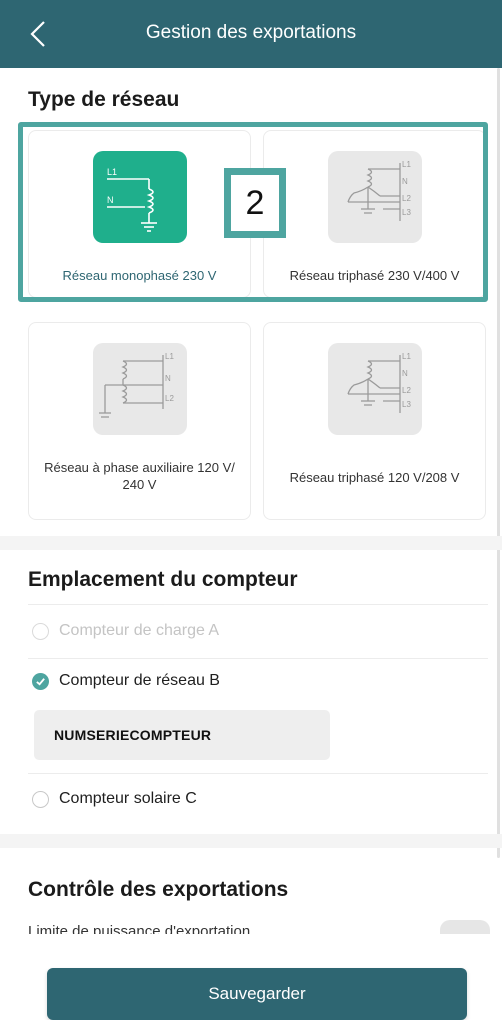  Describe the element at coordinates (158, 889) in the screenshot. I see `export-control-title: Contrôle des exportations` at that location.